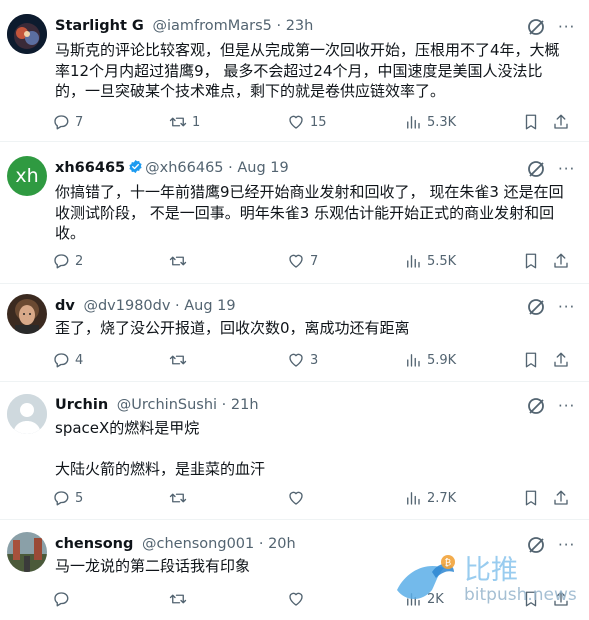 The height and width of the screenshot is (620, 589). I want to click on avatar-initials: xh, so click(27, 176).